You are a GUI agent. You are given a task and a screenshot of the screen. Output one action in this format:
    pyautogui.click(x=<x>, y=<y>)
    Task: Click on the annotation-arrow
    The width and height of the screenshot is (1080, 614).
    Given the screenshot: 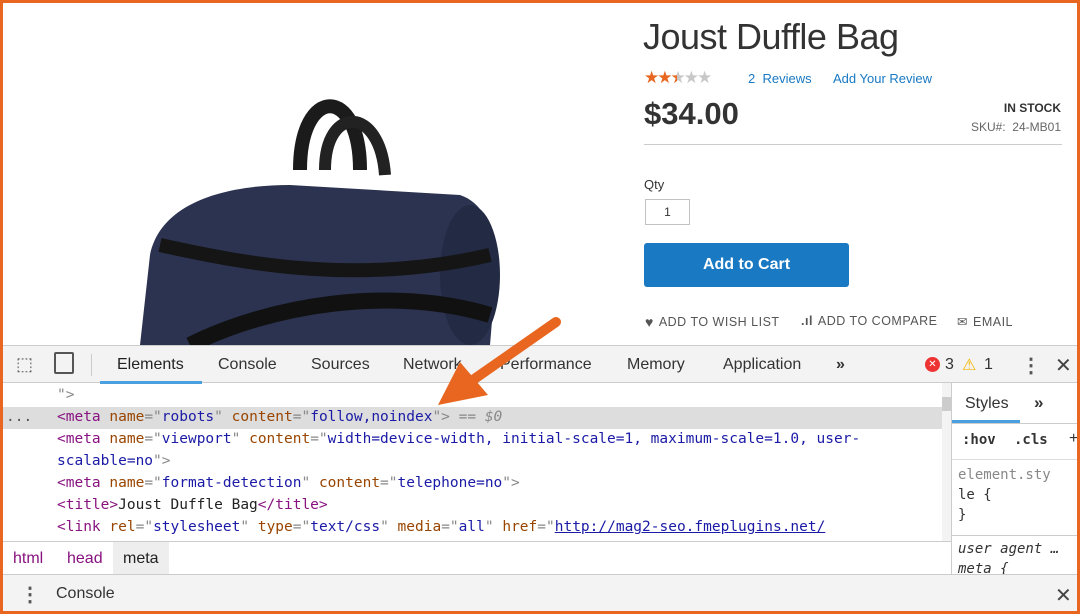 What is the action you would take?
    pyautogui.click(x=499, y=361)
    